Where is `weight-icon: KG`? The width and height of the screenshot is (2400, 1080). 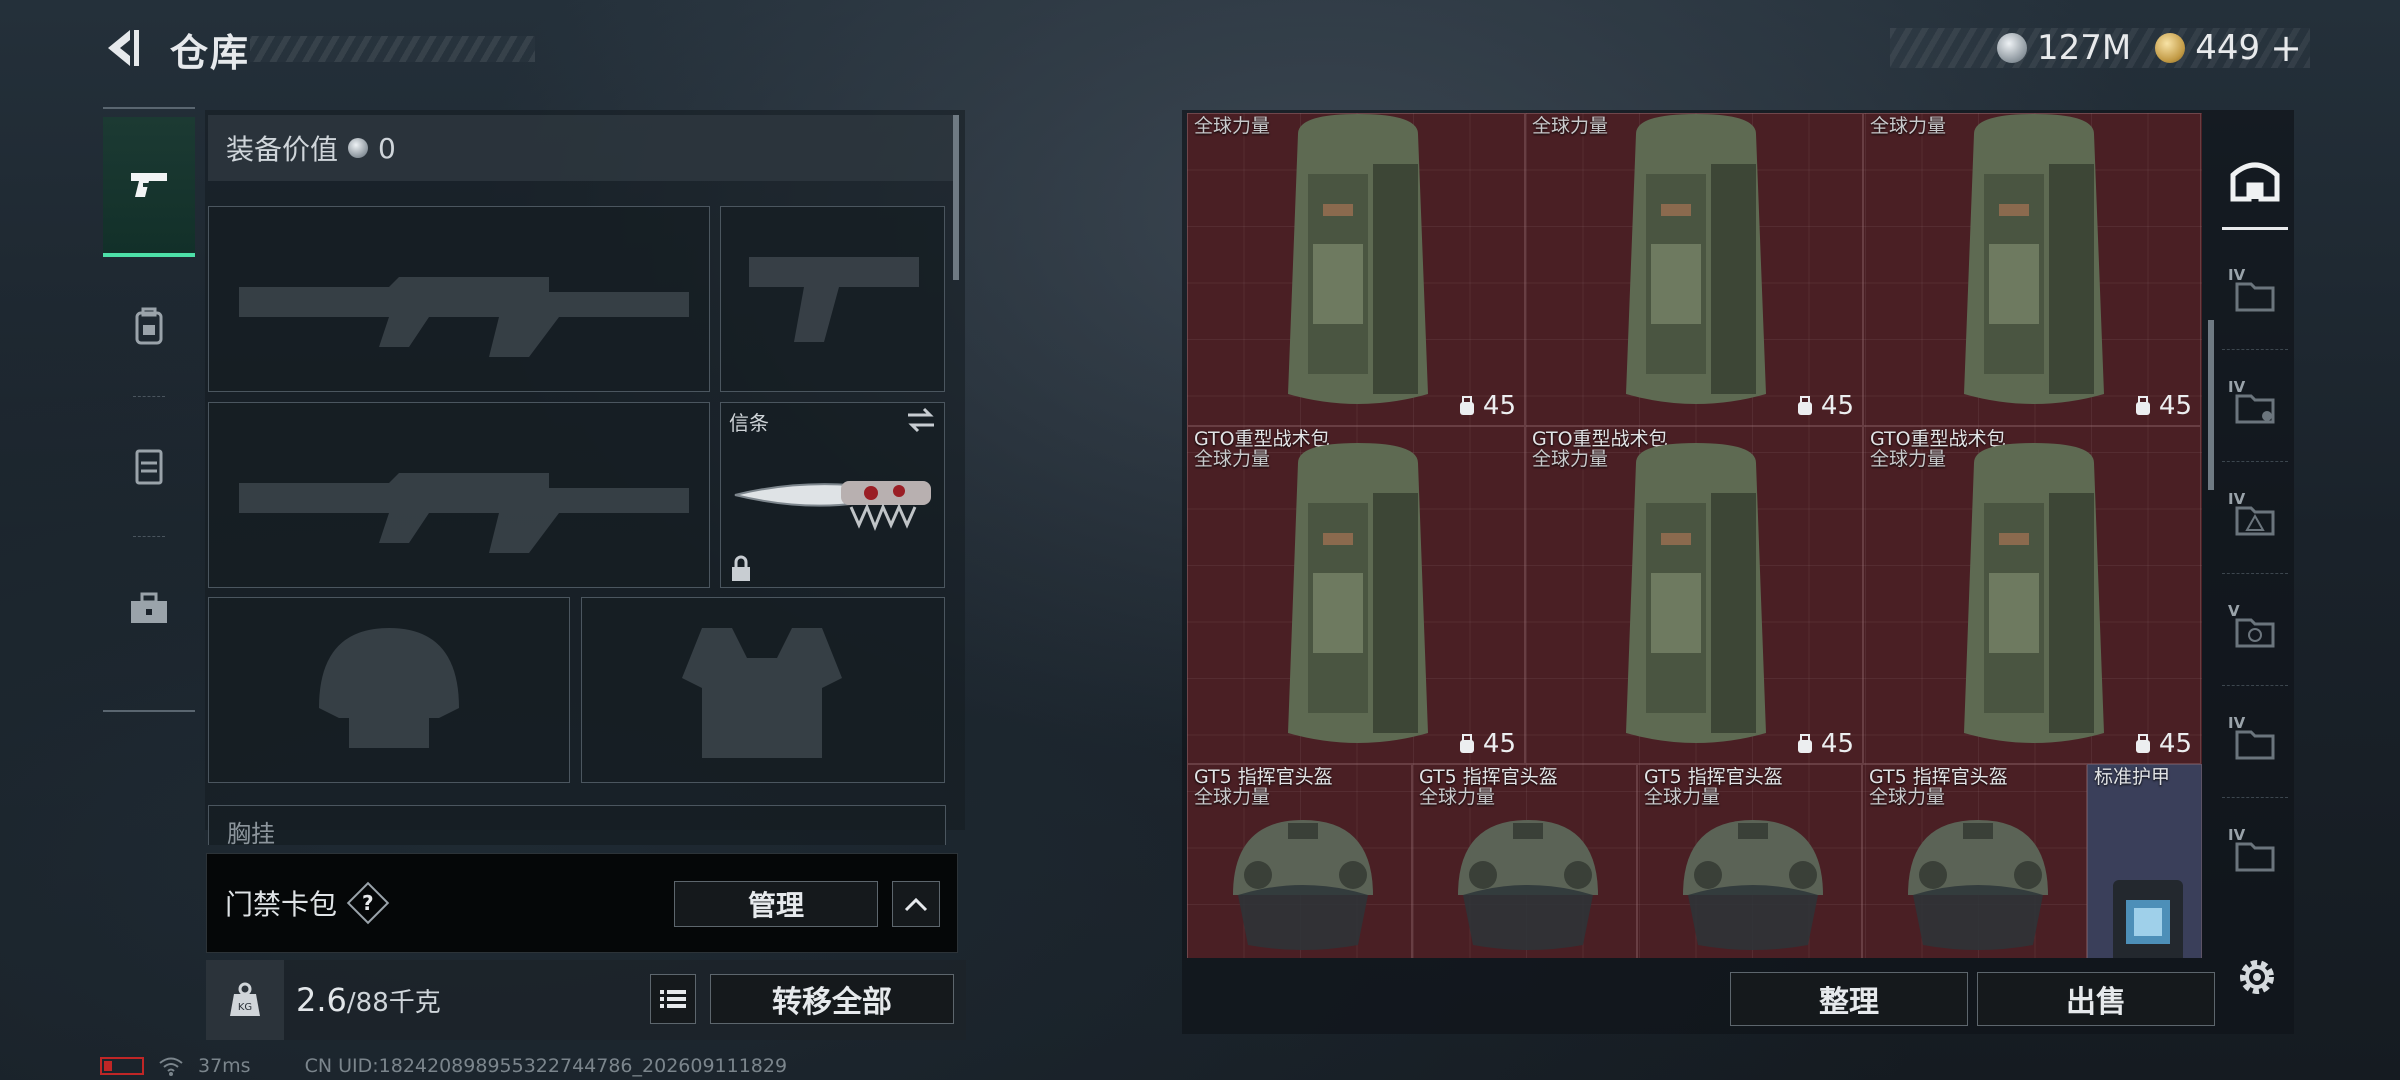 weight-icon: KG is located at coordinates (245, 999).